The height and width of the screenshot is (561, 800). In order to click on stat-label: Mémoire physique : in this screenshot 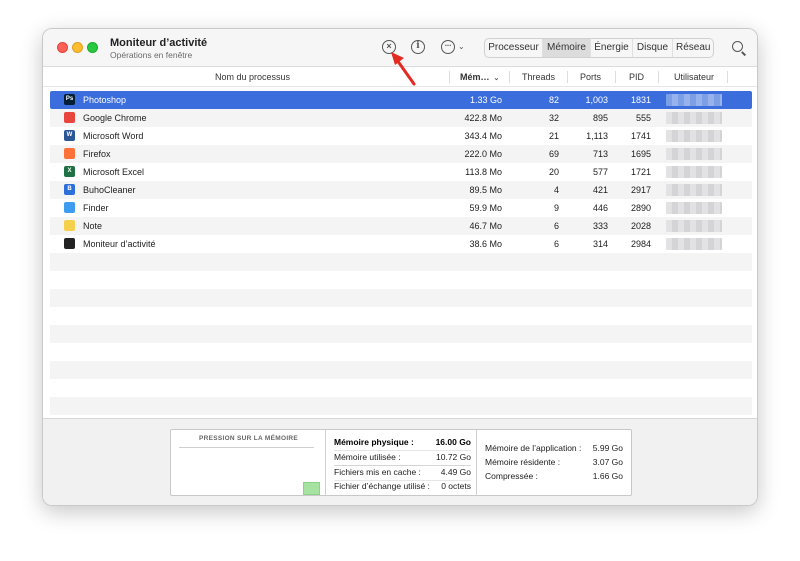, I will do `click(374, 442)`.